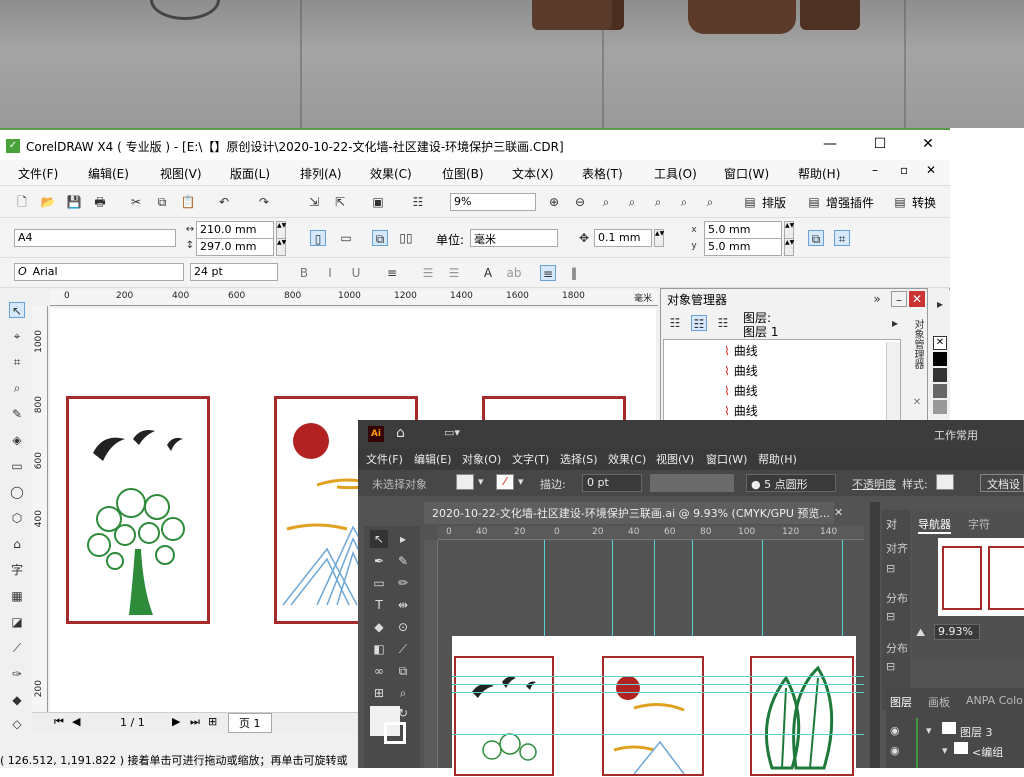 The height and width of the screenshot is (777, 1024). Describe the element at coordinates (379, 627) in the screenshot. I see `eraser-tool-icon: ◆` at that location.